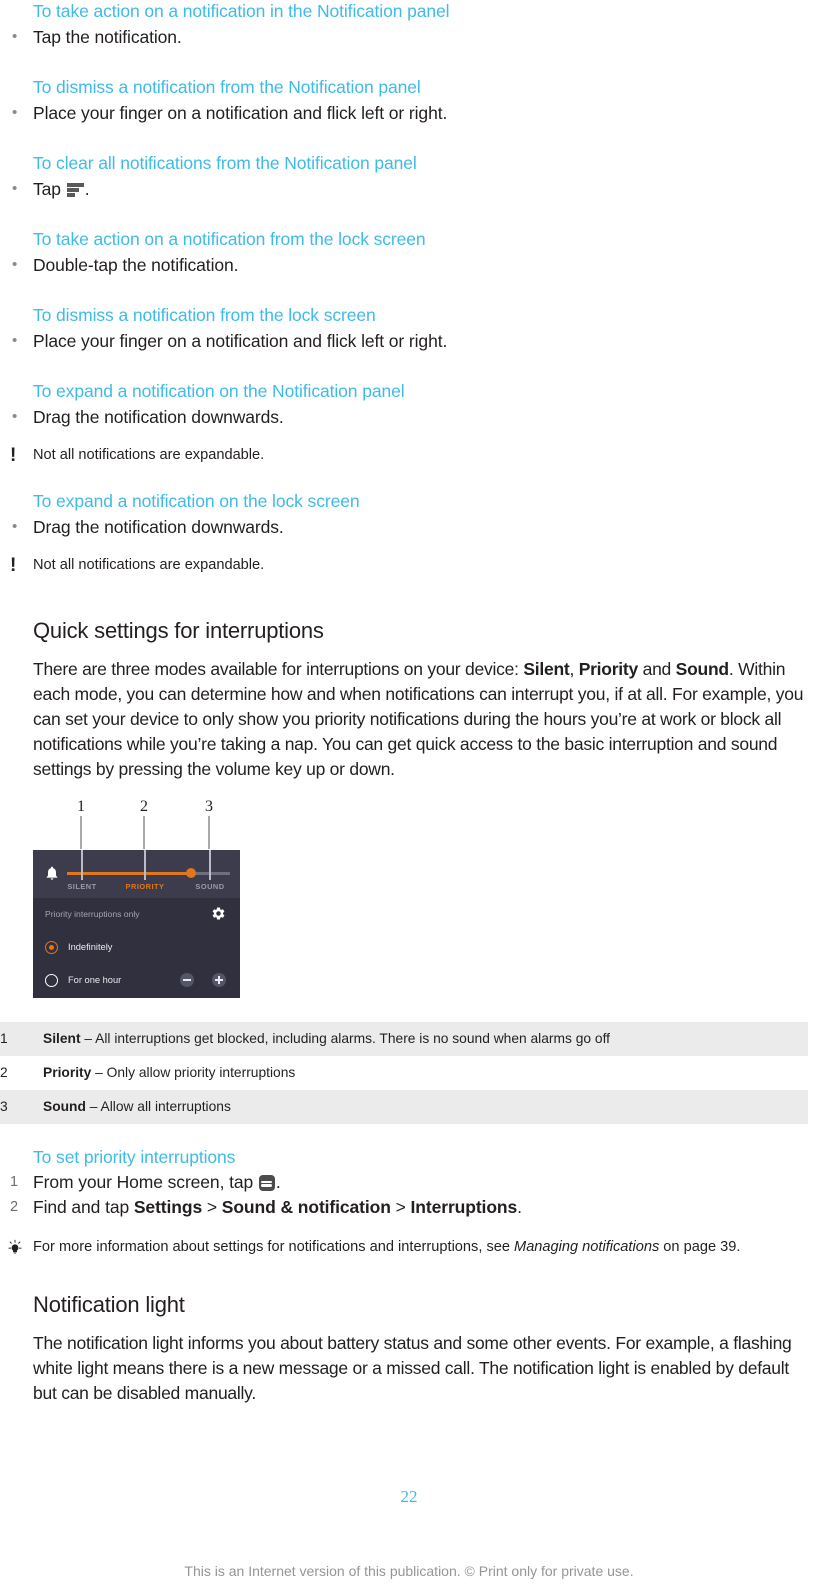  Describe the element at coordinates (136, 265) in the screenshot. I see `bullet-text: Double-tap the notification.` at that location.